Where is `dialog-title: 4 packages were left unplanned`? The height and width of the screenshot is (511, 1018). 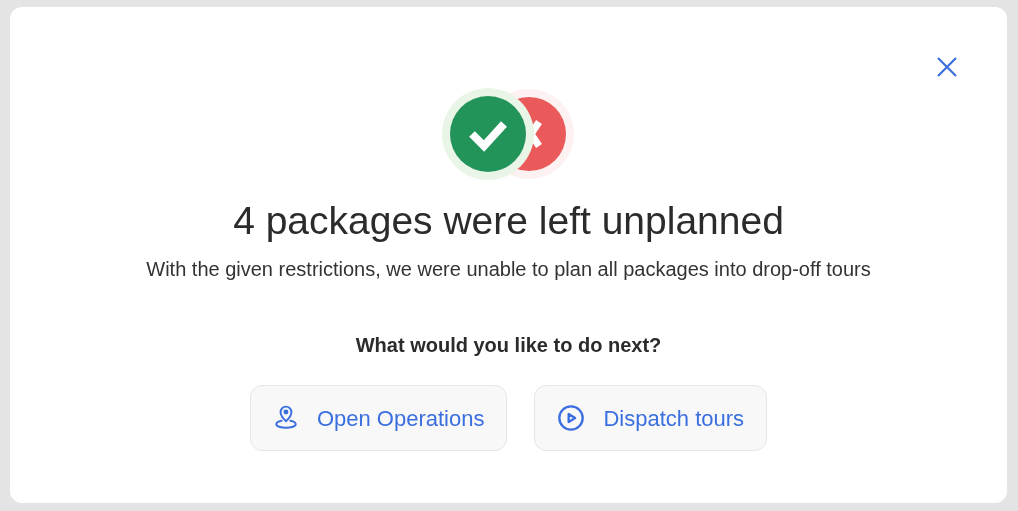
dialog-title: 4 packages were left unplanned is located at coordinates (508, 221).